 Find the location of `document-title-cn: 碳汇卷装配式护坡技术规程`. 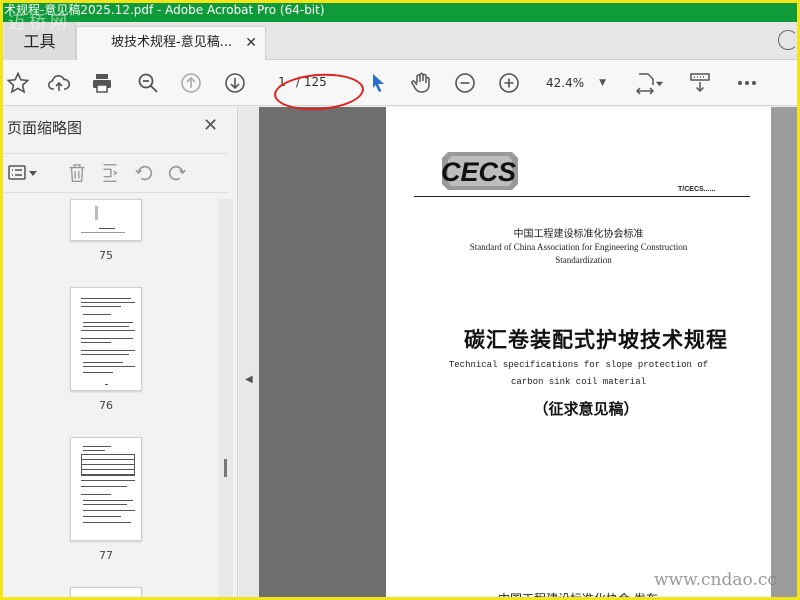

document-title-cn: 碳汇卷装配式护坡技术规程 is located at coordinates (596, 340).